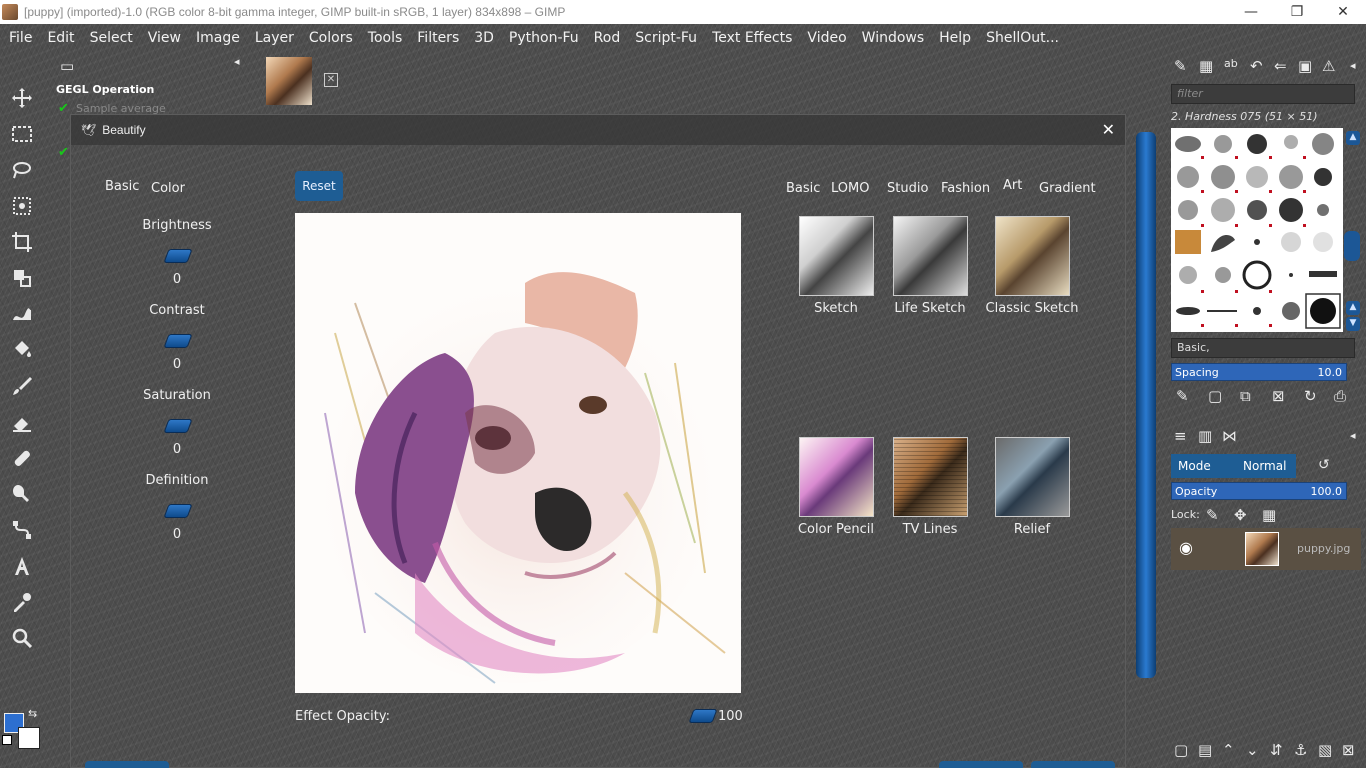  What do you see at coordinates (930, 529) in the screenshot?
I see `effect-tv-lines-label: TV Lines` at bounding box center [930, 529].